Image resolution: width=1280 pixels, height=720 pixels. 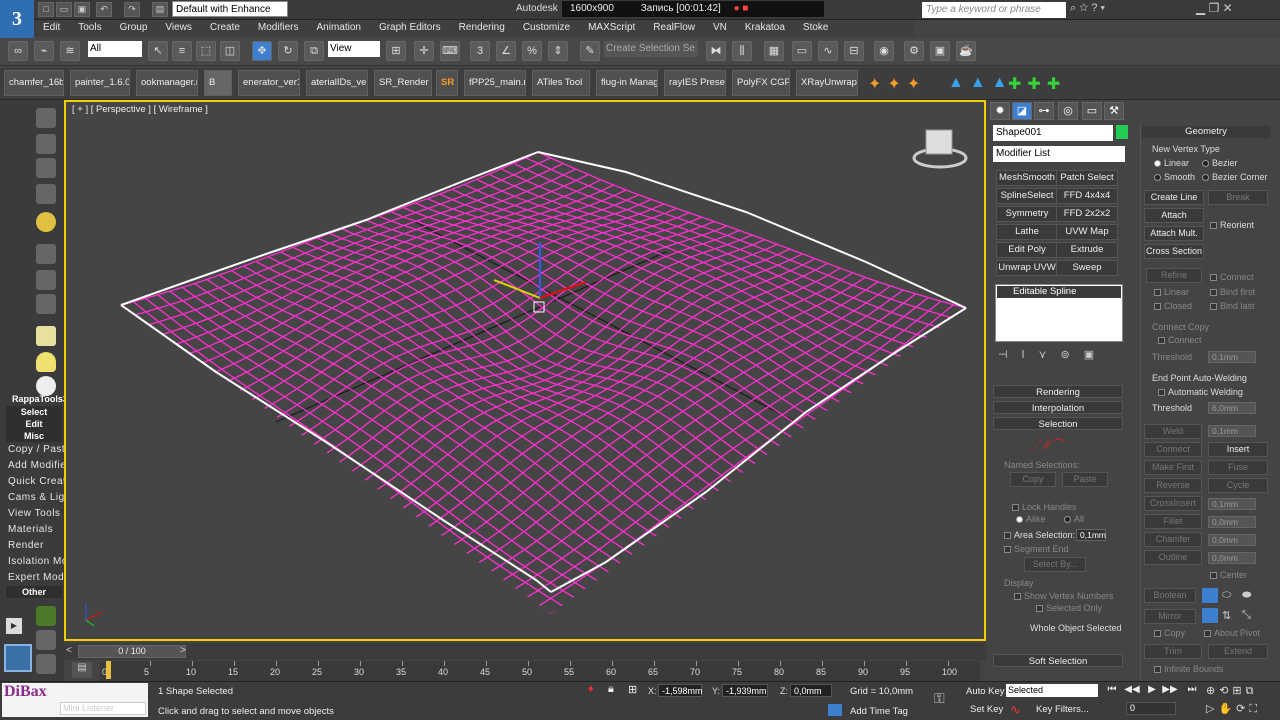 I want to click on chamfer-spinner: 0,0mm, so click(x=1232, y=540).